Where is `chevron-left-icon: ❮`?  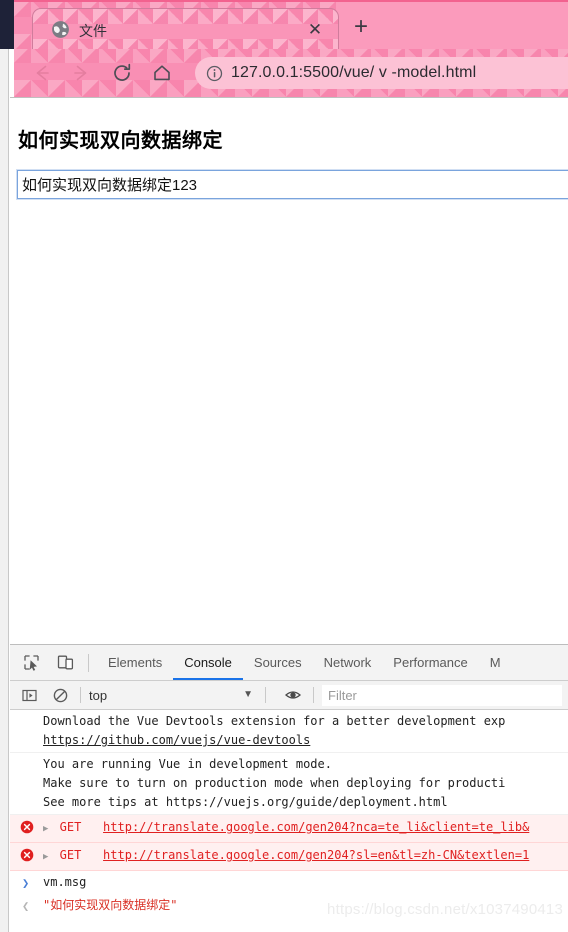 chevron-left-icon: ❮ is located at coordinates (26, 906).